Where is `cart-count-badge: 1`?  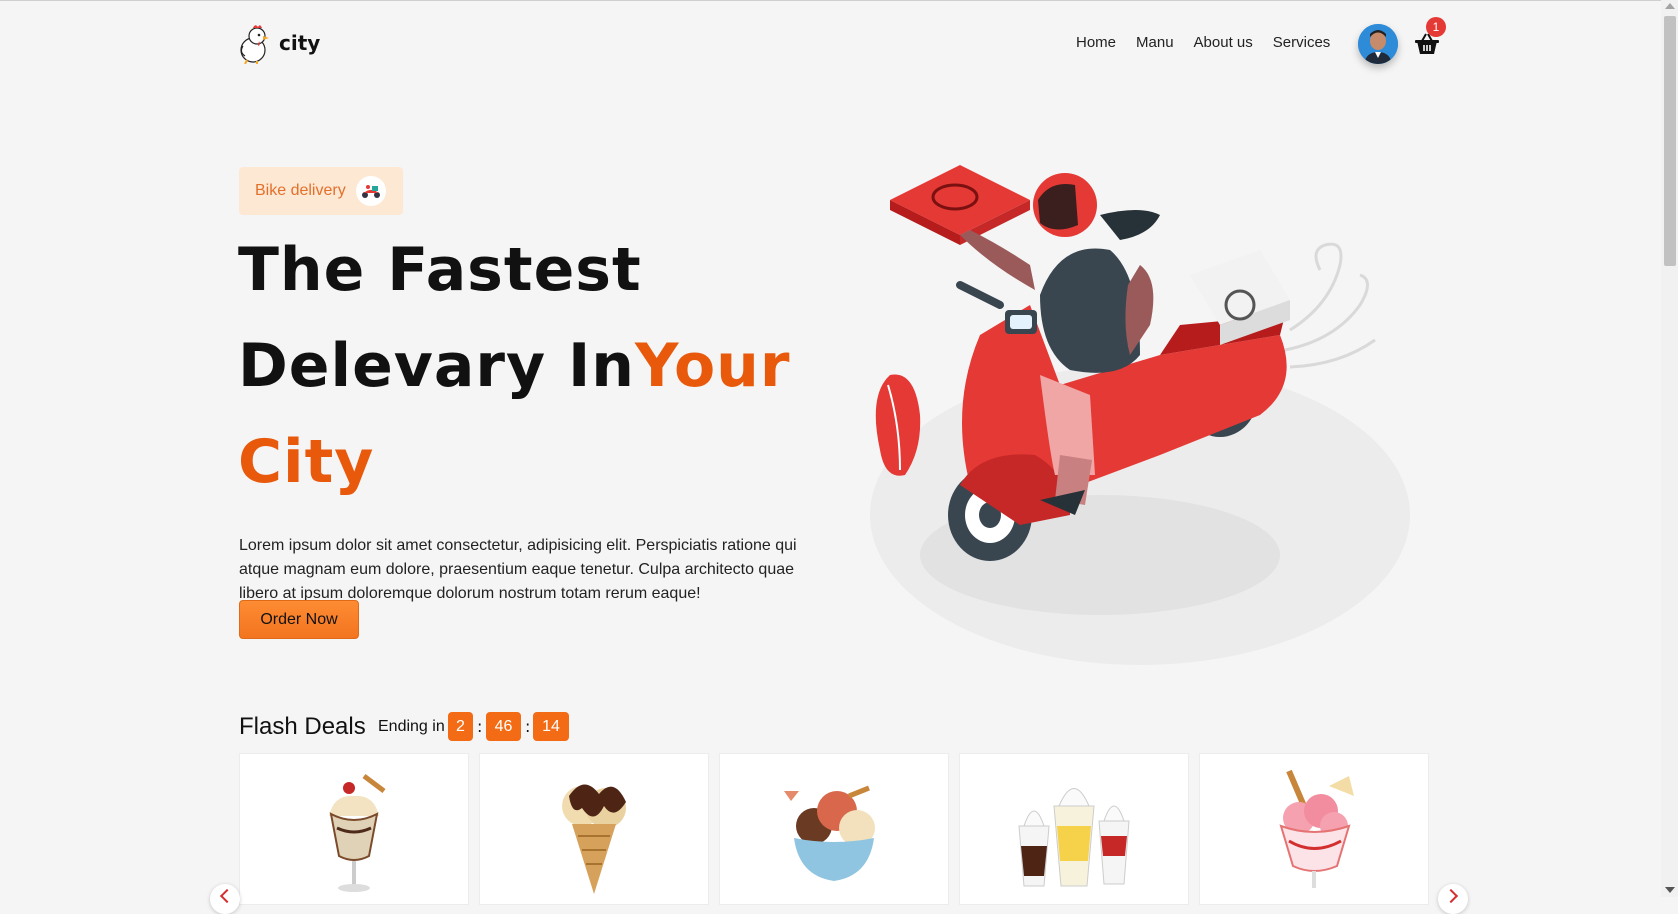
cart-count-badge: 1 is located at coordinates (1436, 27).